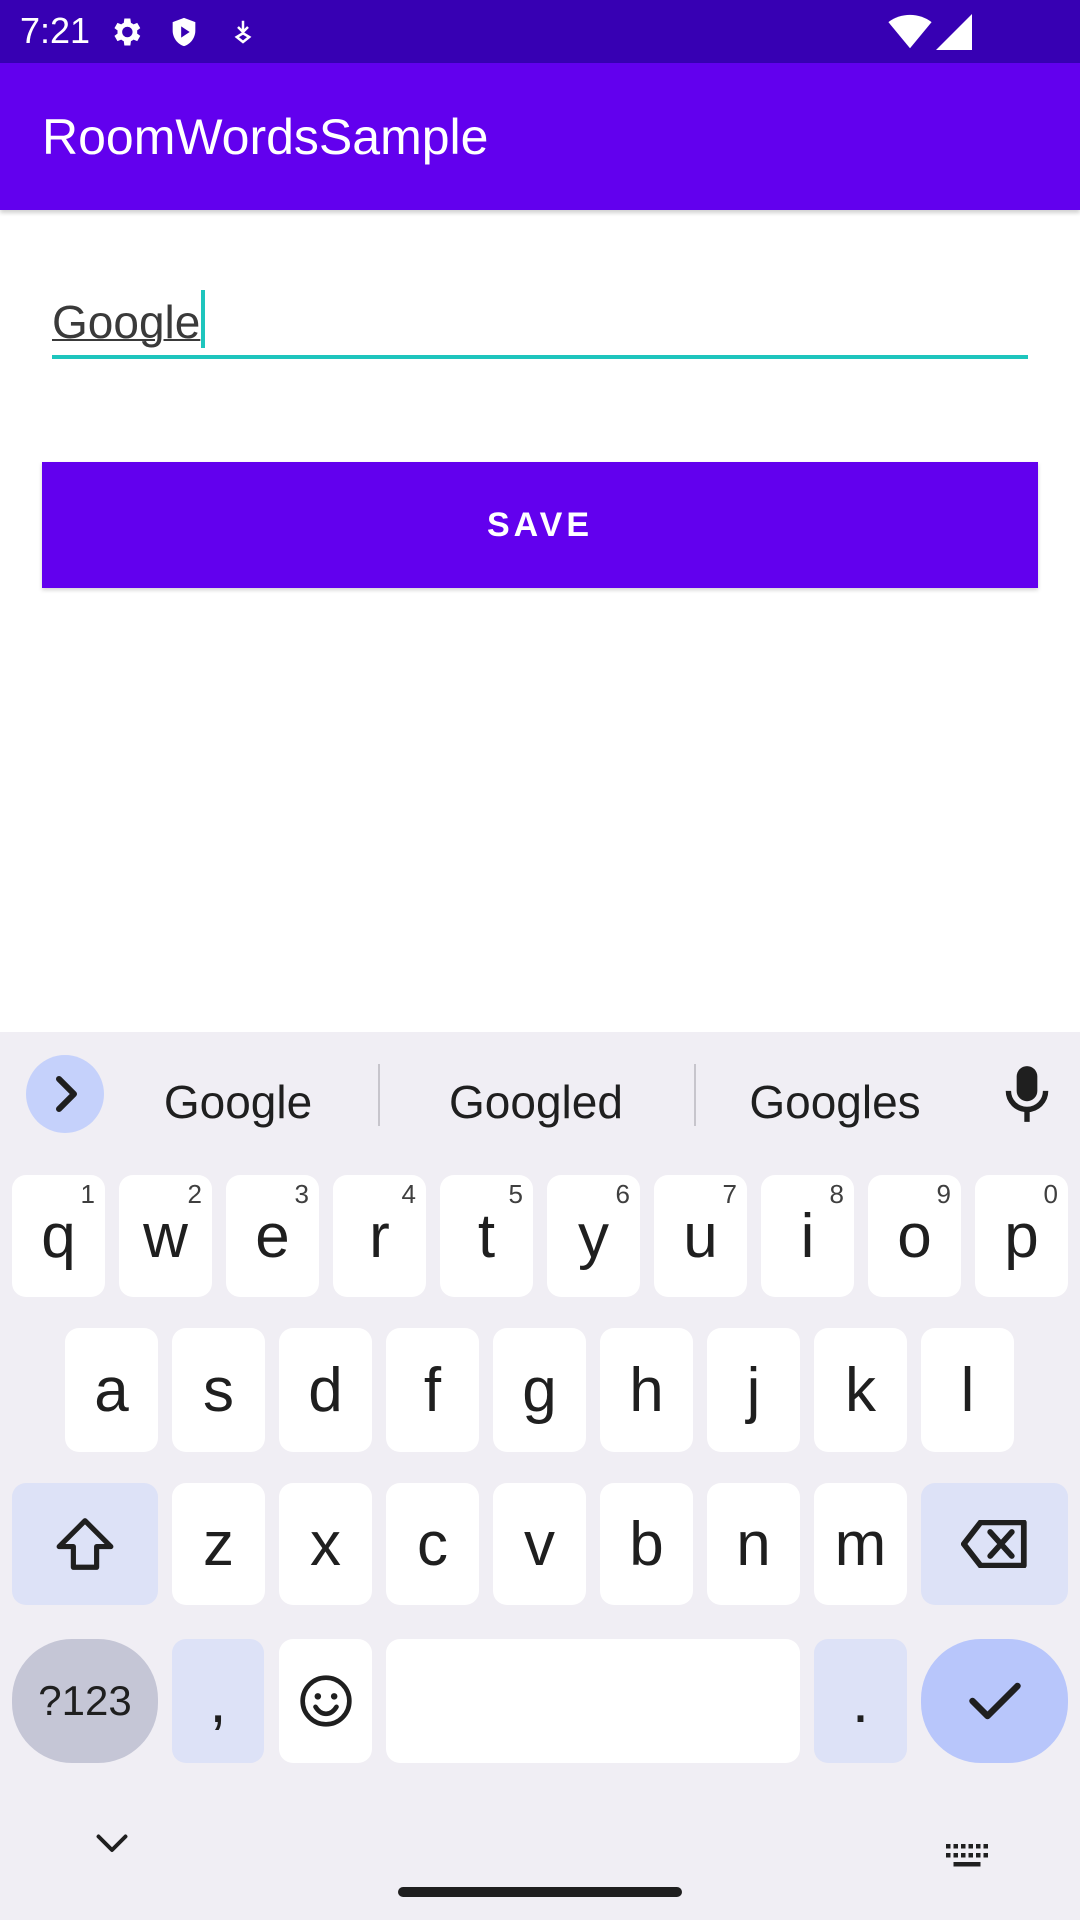 This screenshot has width=1080, height=1920. Describe the element at coordinates (301, 1194) in the screenshot. I see `key-hint: 3` at that location.